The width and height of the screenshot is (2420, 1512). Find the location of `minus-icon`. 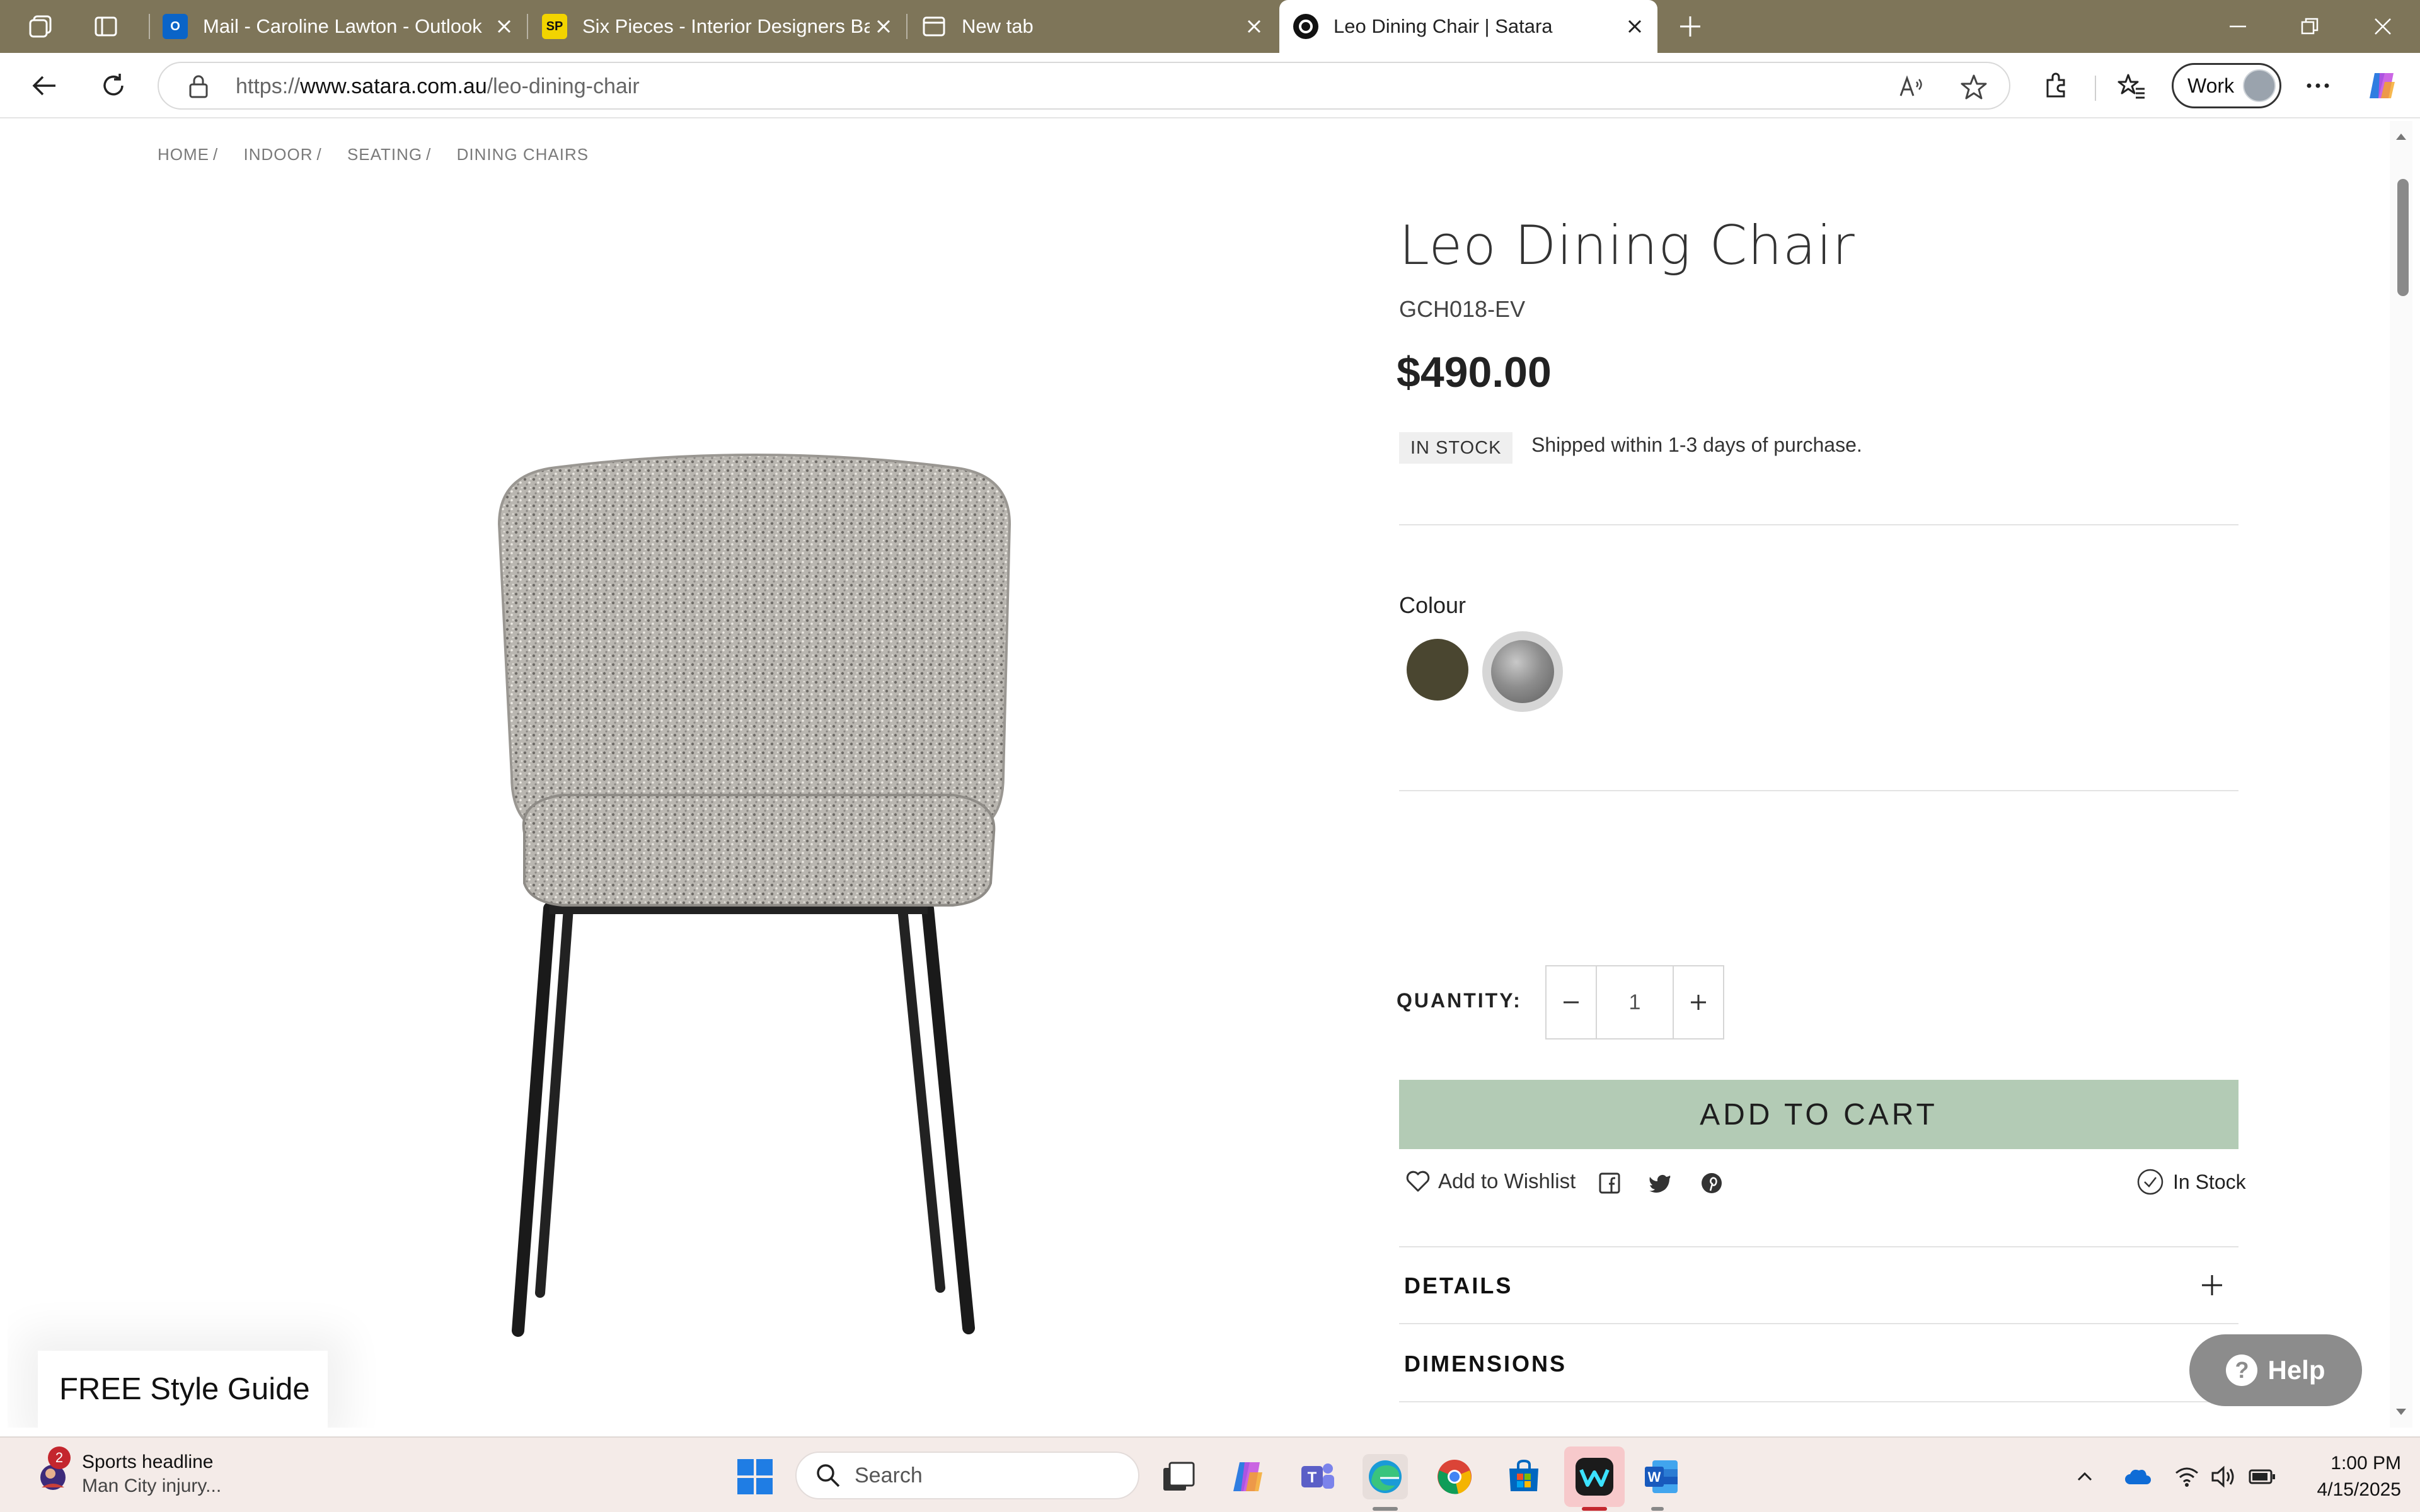

minus-icon is located at coordinates (1571, 1002).